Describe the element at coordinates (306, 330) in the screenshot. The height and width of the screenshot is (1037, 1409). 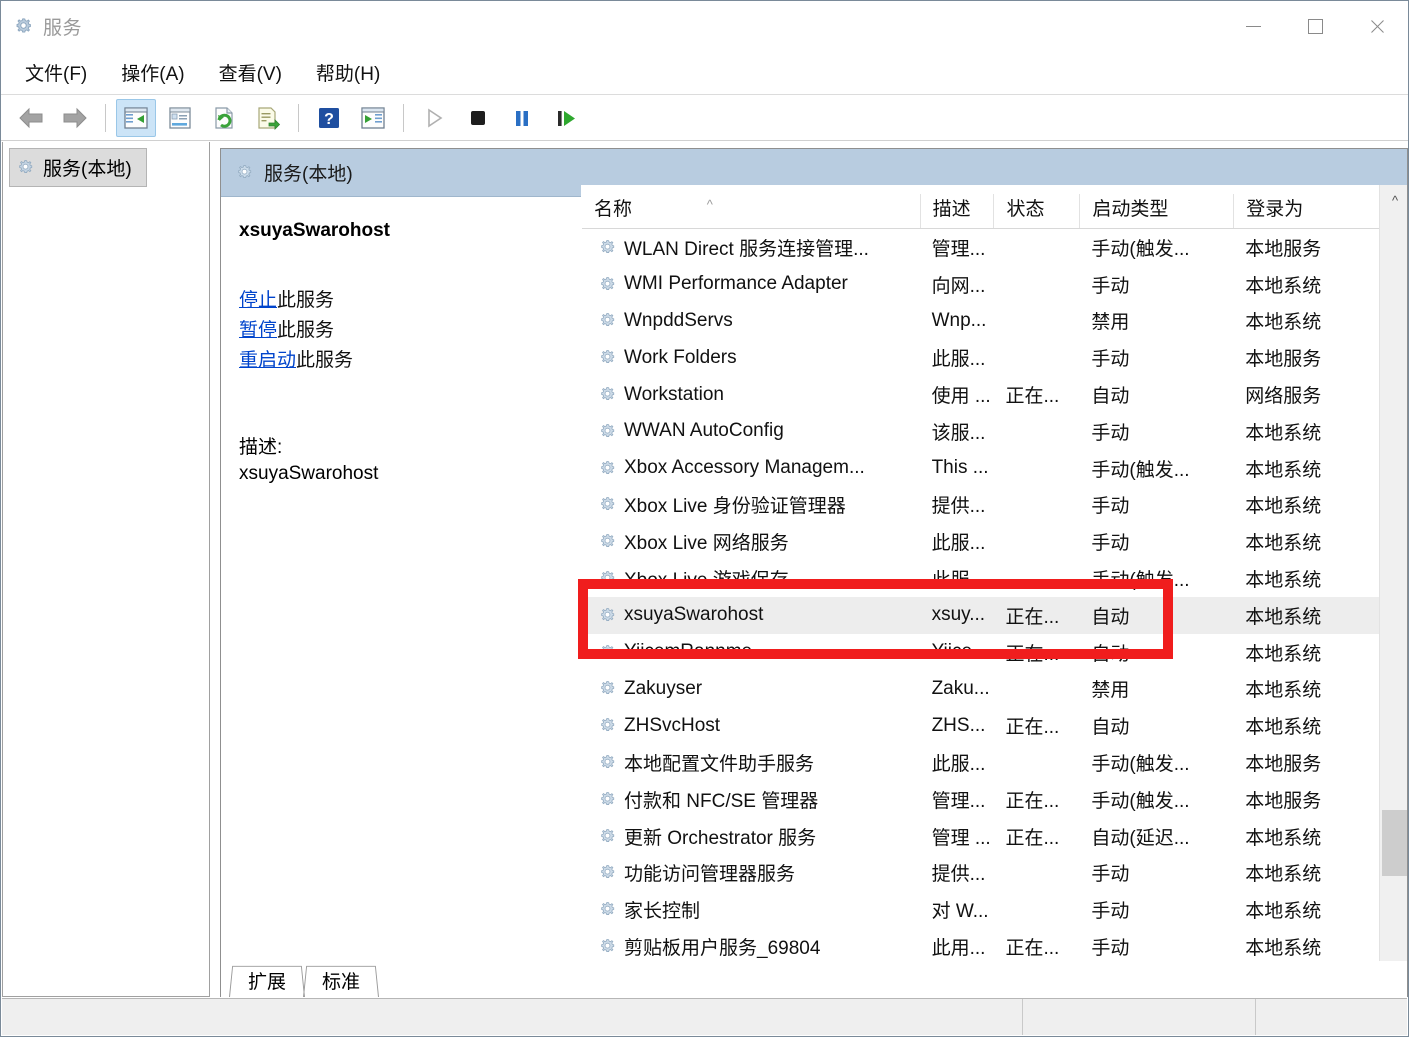
I see `pause-service-suffix: 此服务` at that location.